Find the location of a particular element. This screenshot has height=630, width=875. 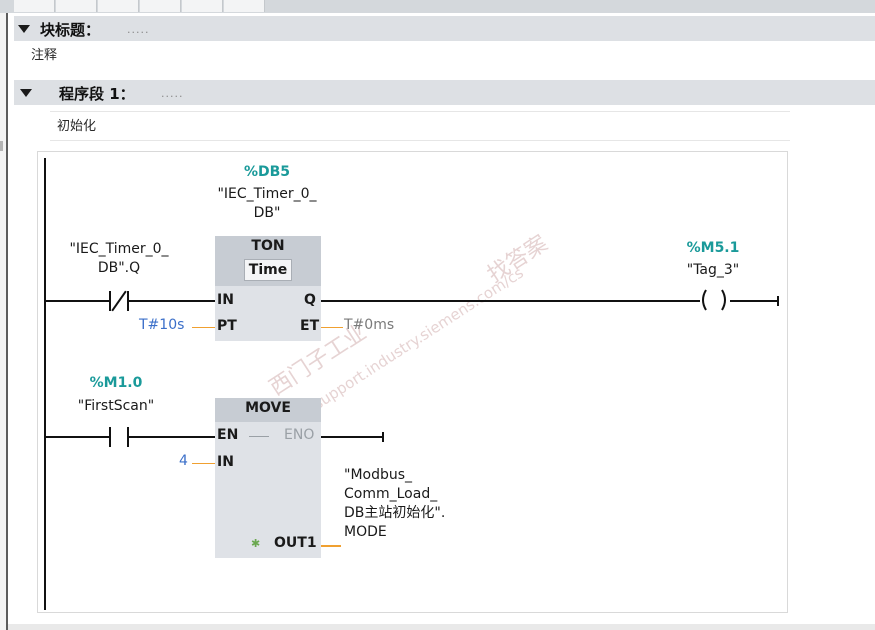

contact-tag-line: "IEC_Timer_0_ is located at coordinates (119, 249).